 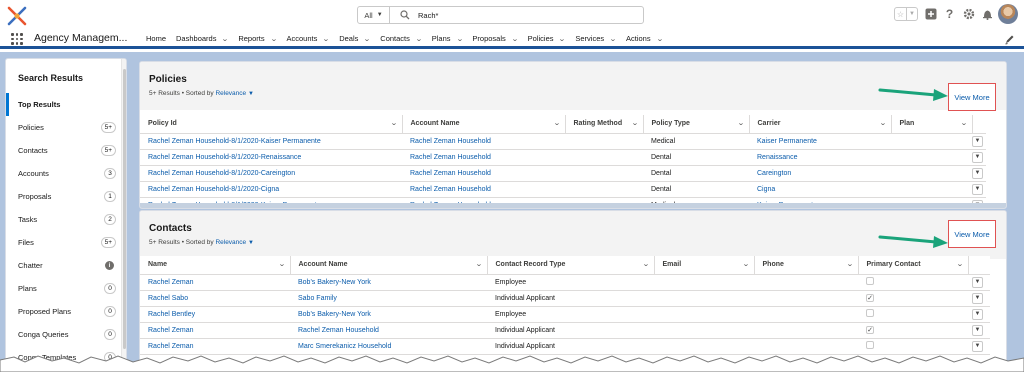 I want to click on carrier-link: Cigna, so click(x=820, y=189).